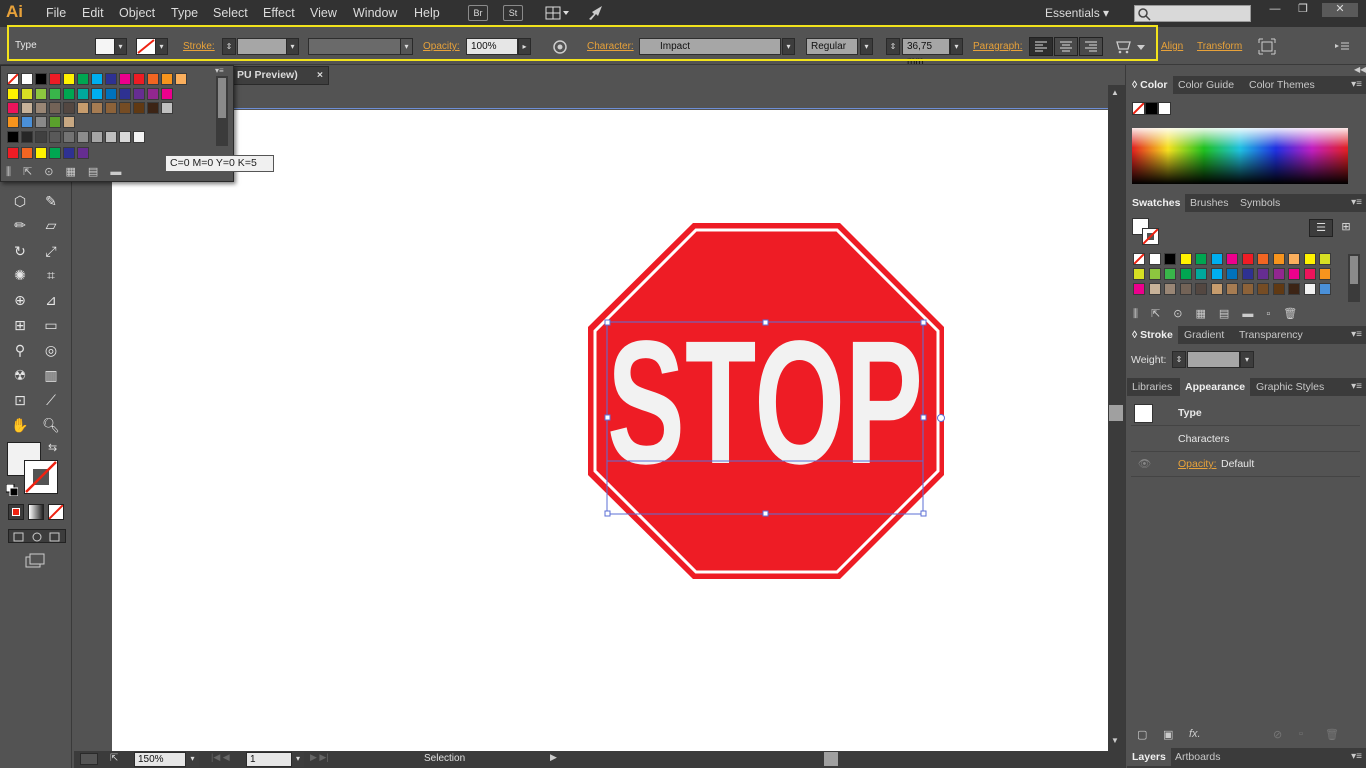  Describe the element at coordinates (280, 75) in the screenshot. I see `document-tab: PU Preview) ×` at that location.